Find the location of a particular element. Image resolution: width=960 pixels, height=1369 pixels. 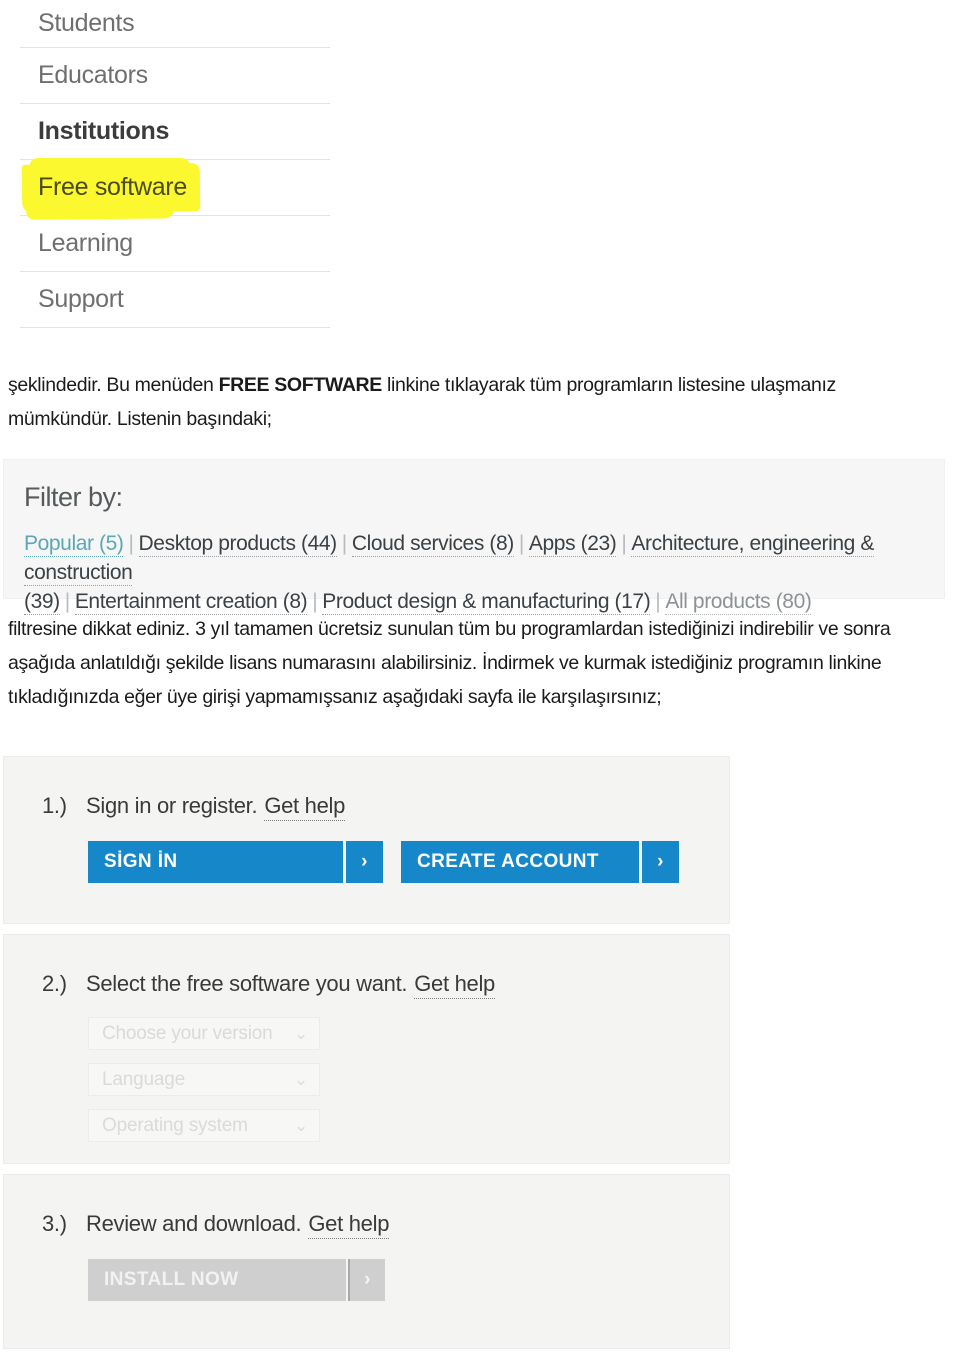

create-account-button-label: CREATE ACCOUNT is located at coordinates (520, 862).